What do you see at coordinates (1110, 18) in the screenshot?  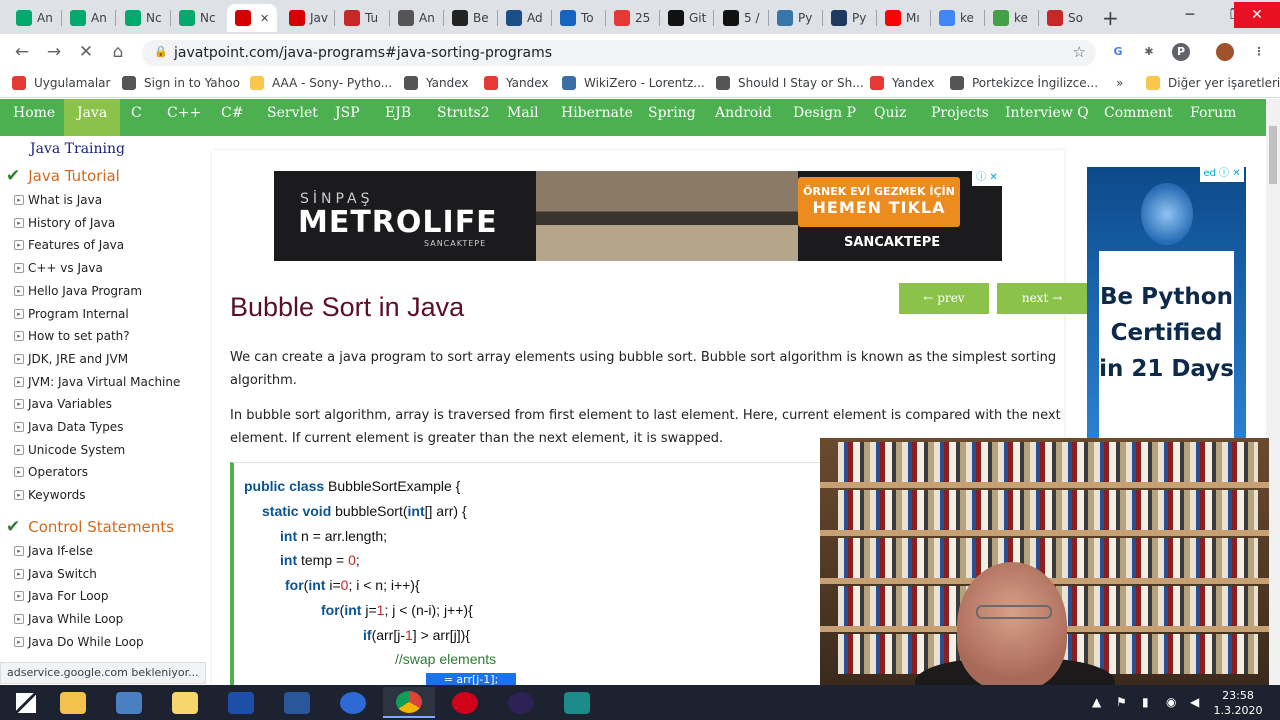 I see `new-tab-button: +` at bounding box center [1110, 18].